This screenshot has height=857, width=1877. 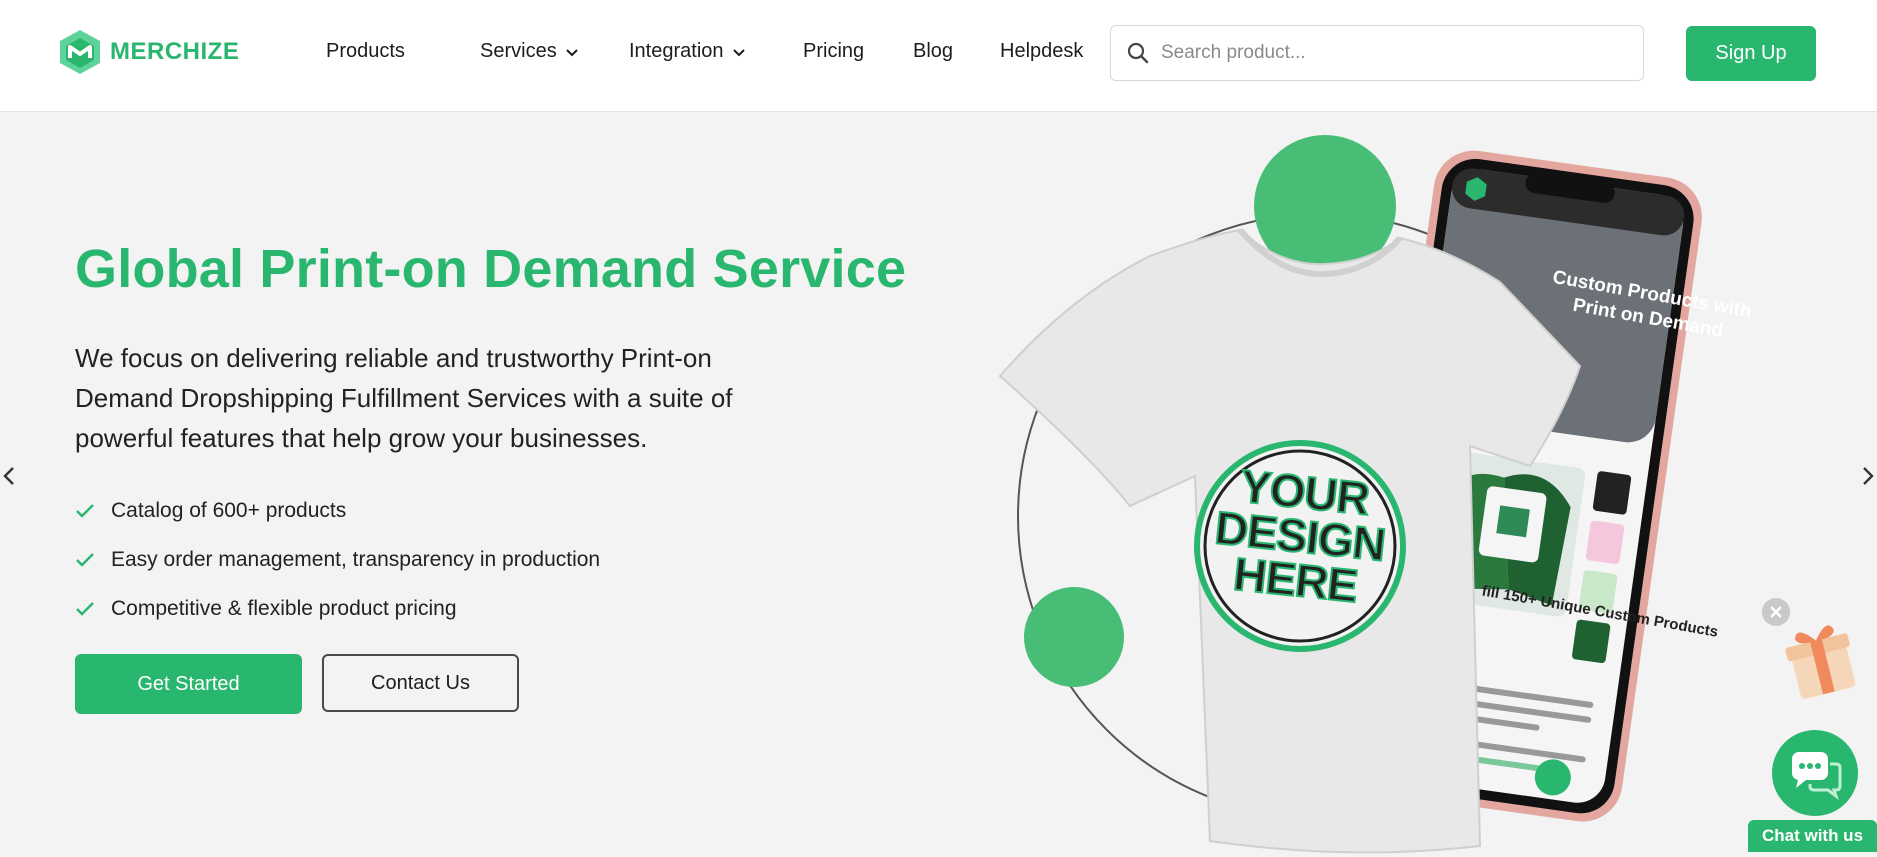 I want to click on nav-item-services: Services, so click(x=529, y=51).